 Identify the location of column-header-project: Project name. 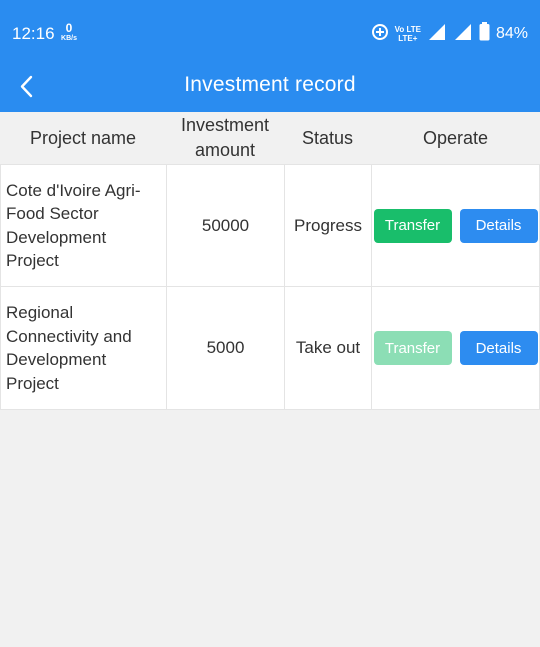
(83, 137).